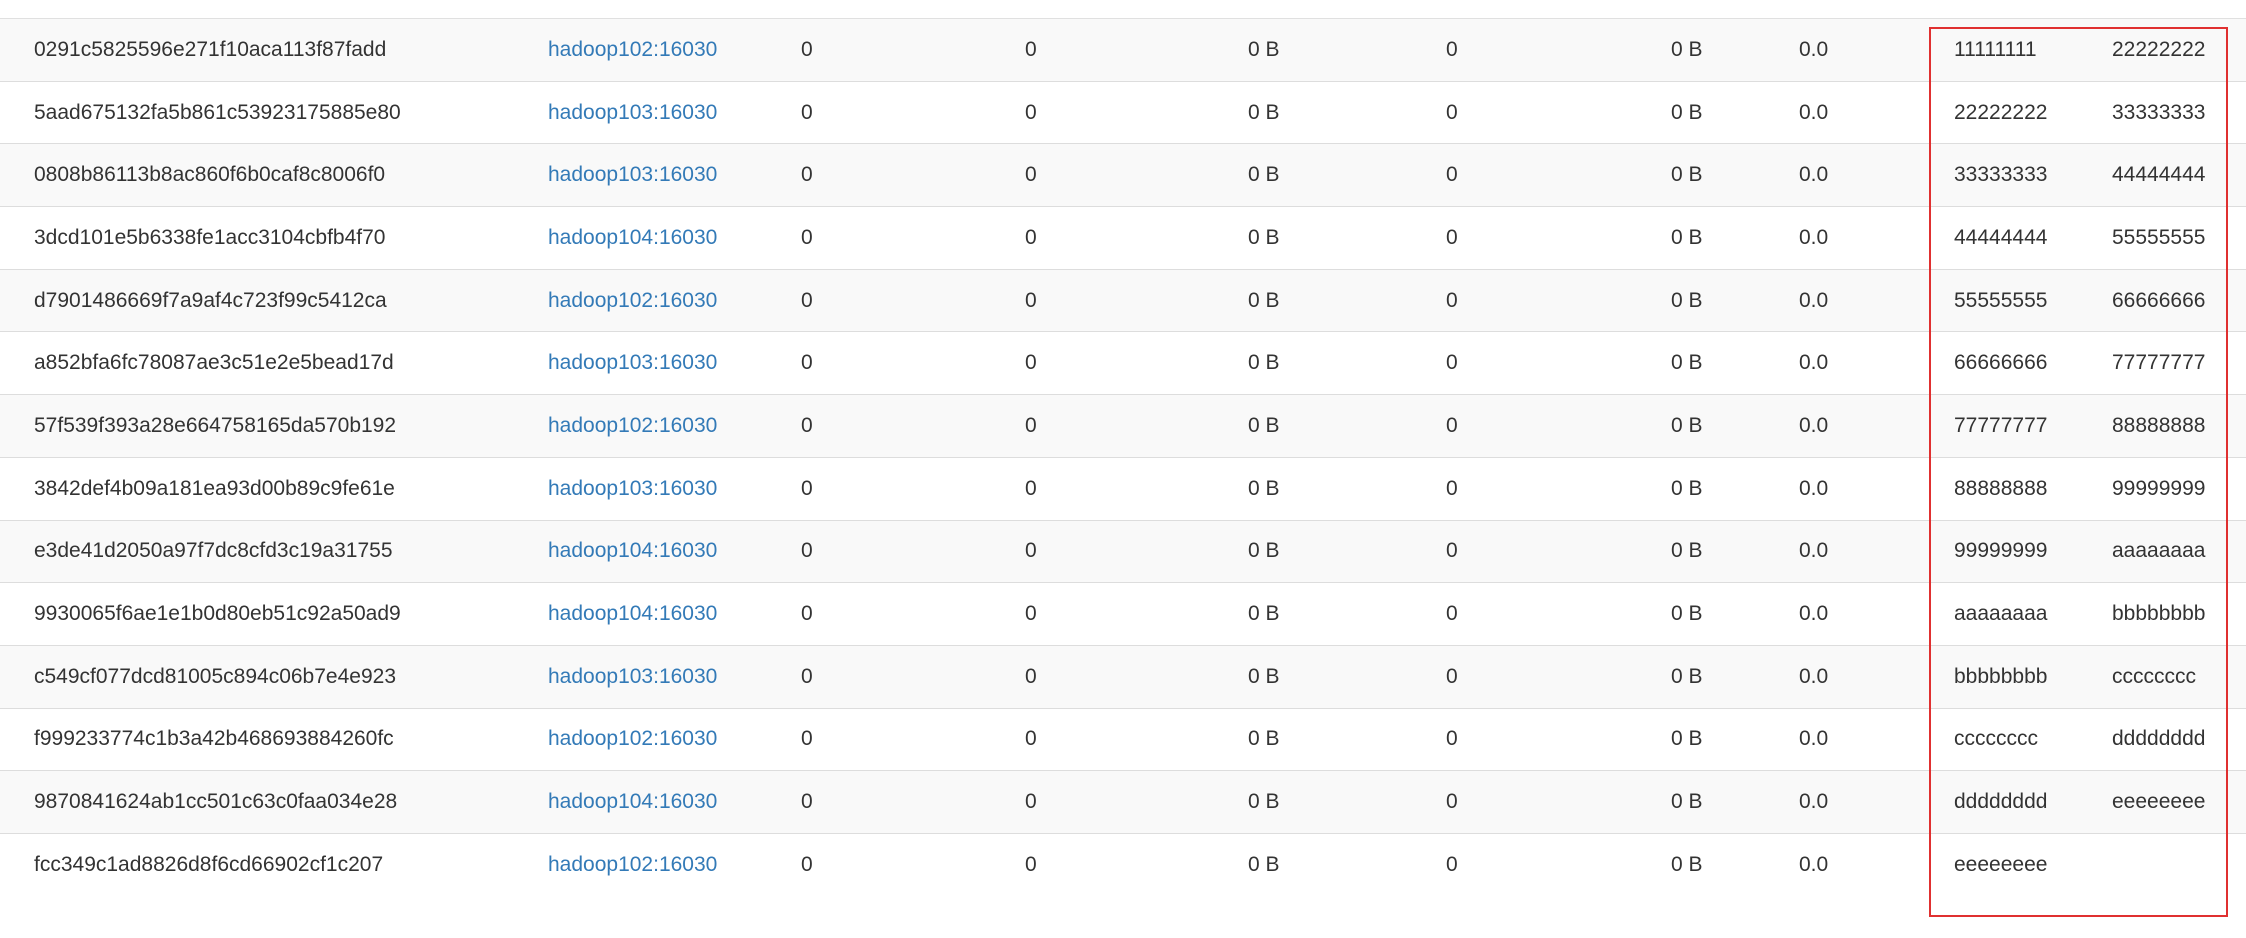  I want to click on region-start-key-text: 22222222, so click(2001, 112).